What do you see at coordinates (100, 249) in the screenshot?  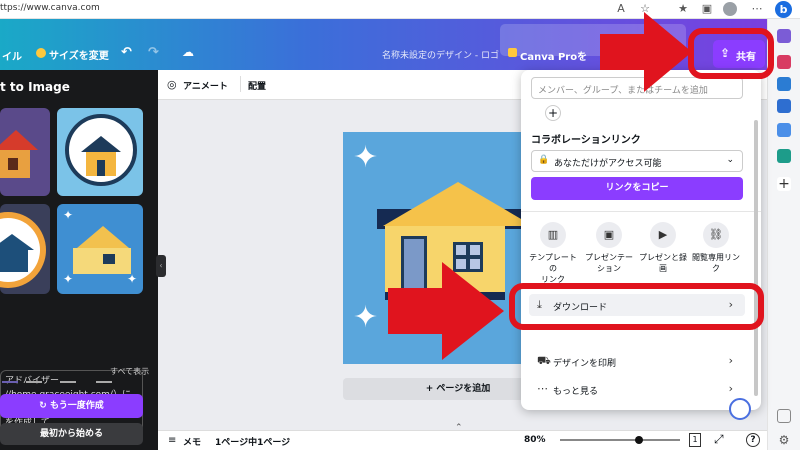 I see `generated-image-4: ✦ ✦ ✦` at bounding box center [100, 249].